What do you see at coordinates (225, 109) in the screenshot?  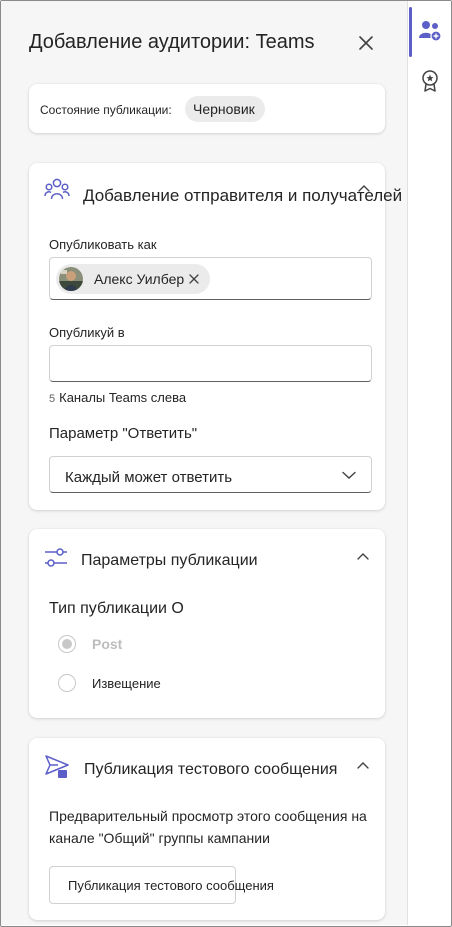 I see `status-badge: Черновик` at bounding box center [225, 109].